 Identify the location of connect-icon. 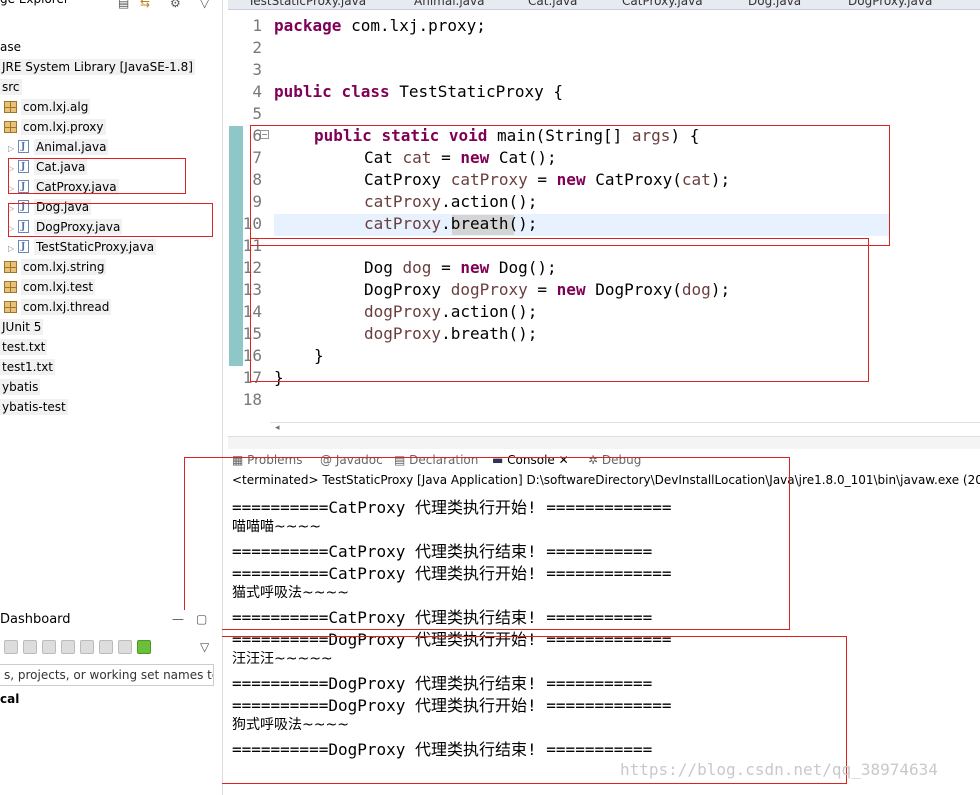
(11, 647).